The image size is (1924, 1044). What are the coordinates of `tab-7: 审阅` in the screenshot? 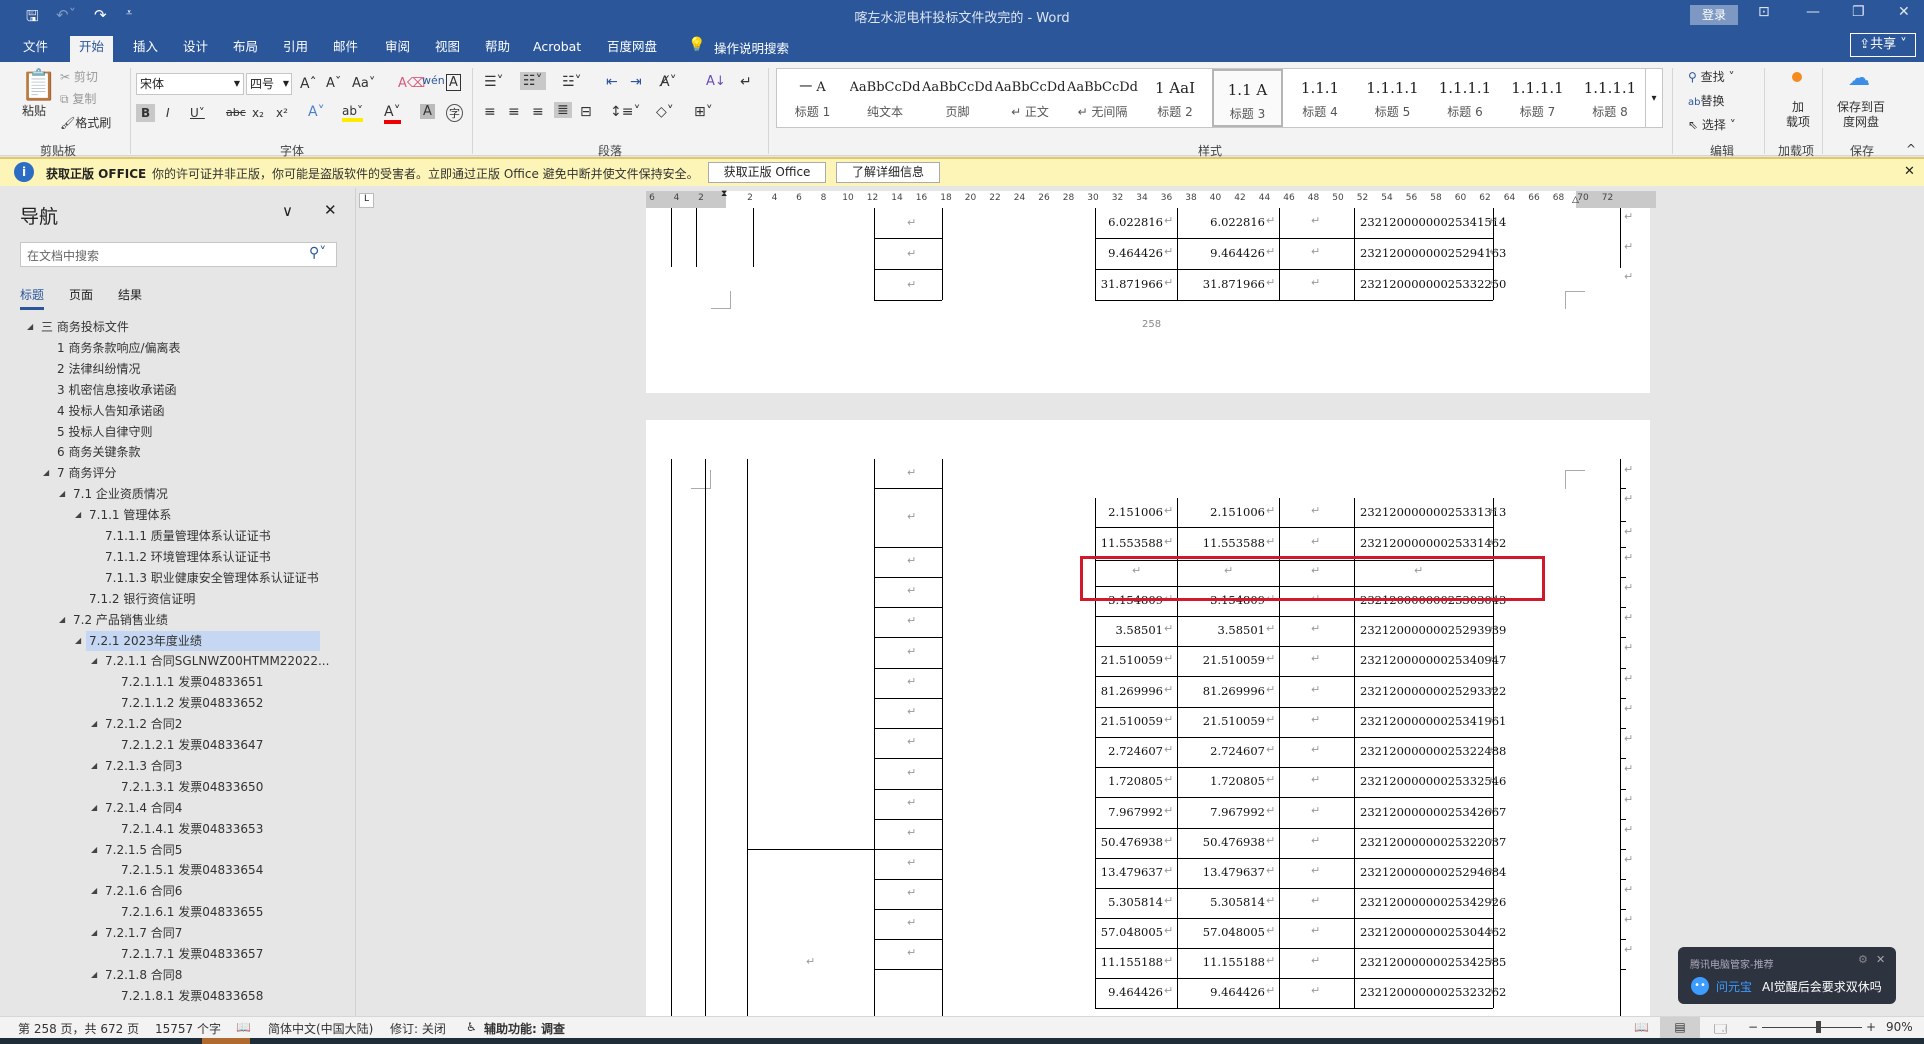 It's located at (397, 49).